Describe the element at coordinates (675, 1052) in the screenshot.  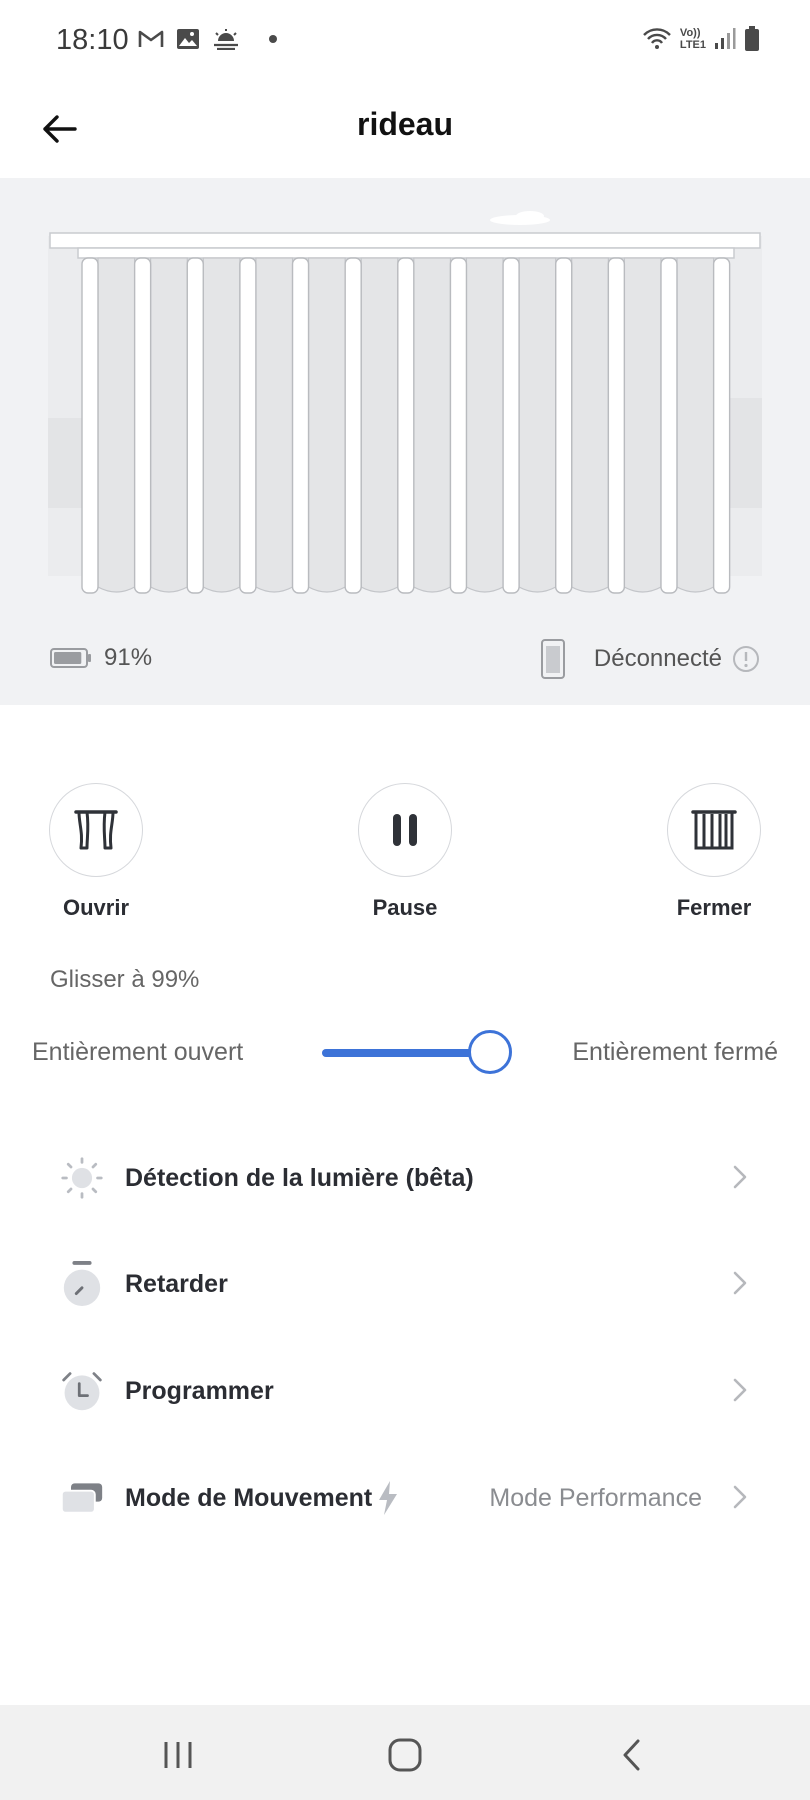
I see `fully-closed-label: Entièrement fermé` at that location.